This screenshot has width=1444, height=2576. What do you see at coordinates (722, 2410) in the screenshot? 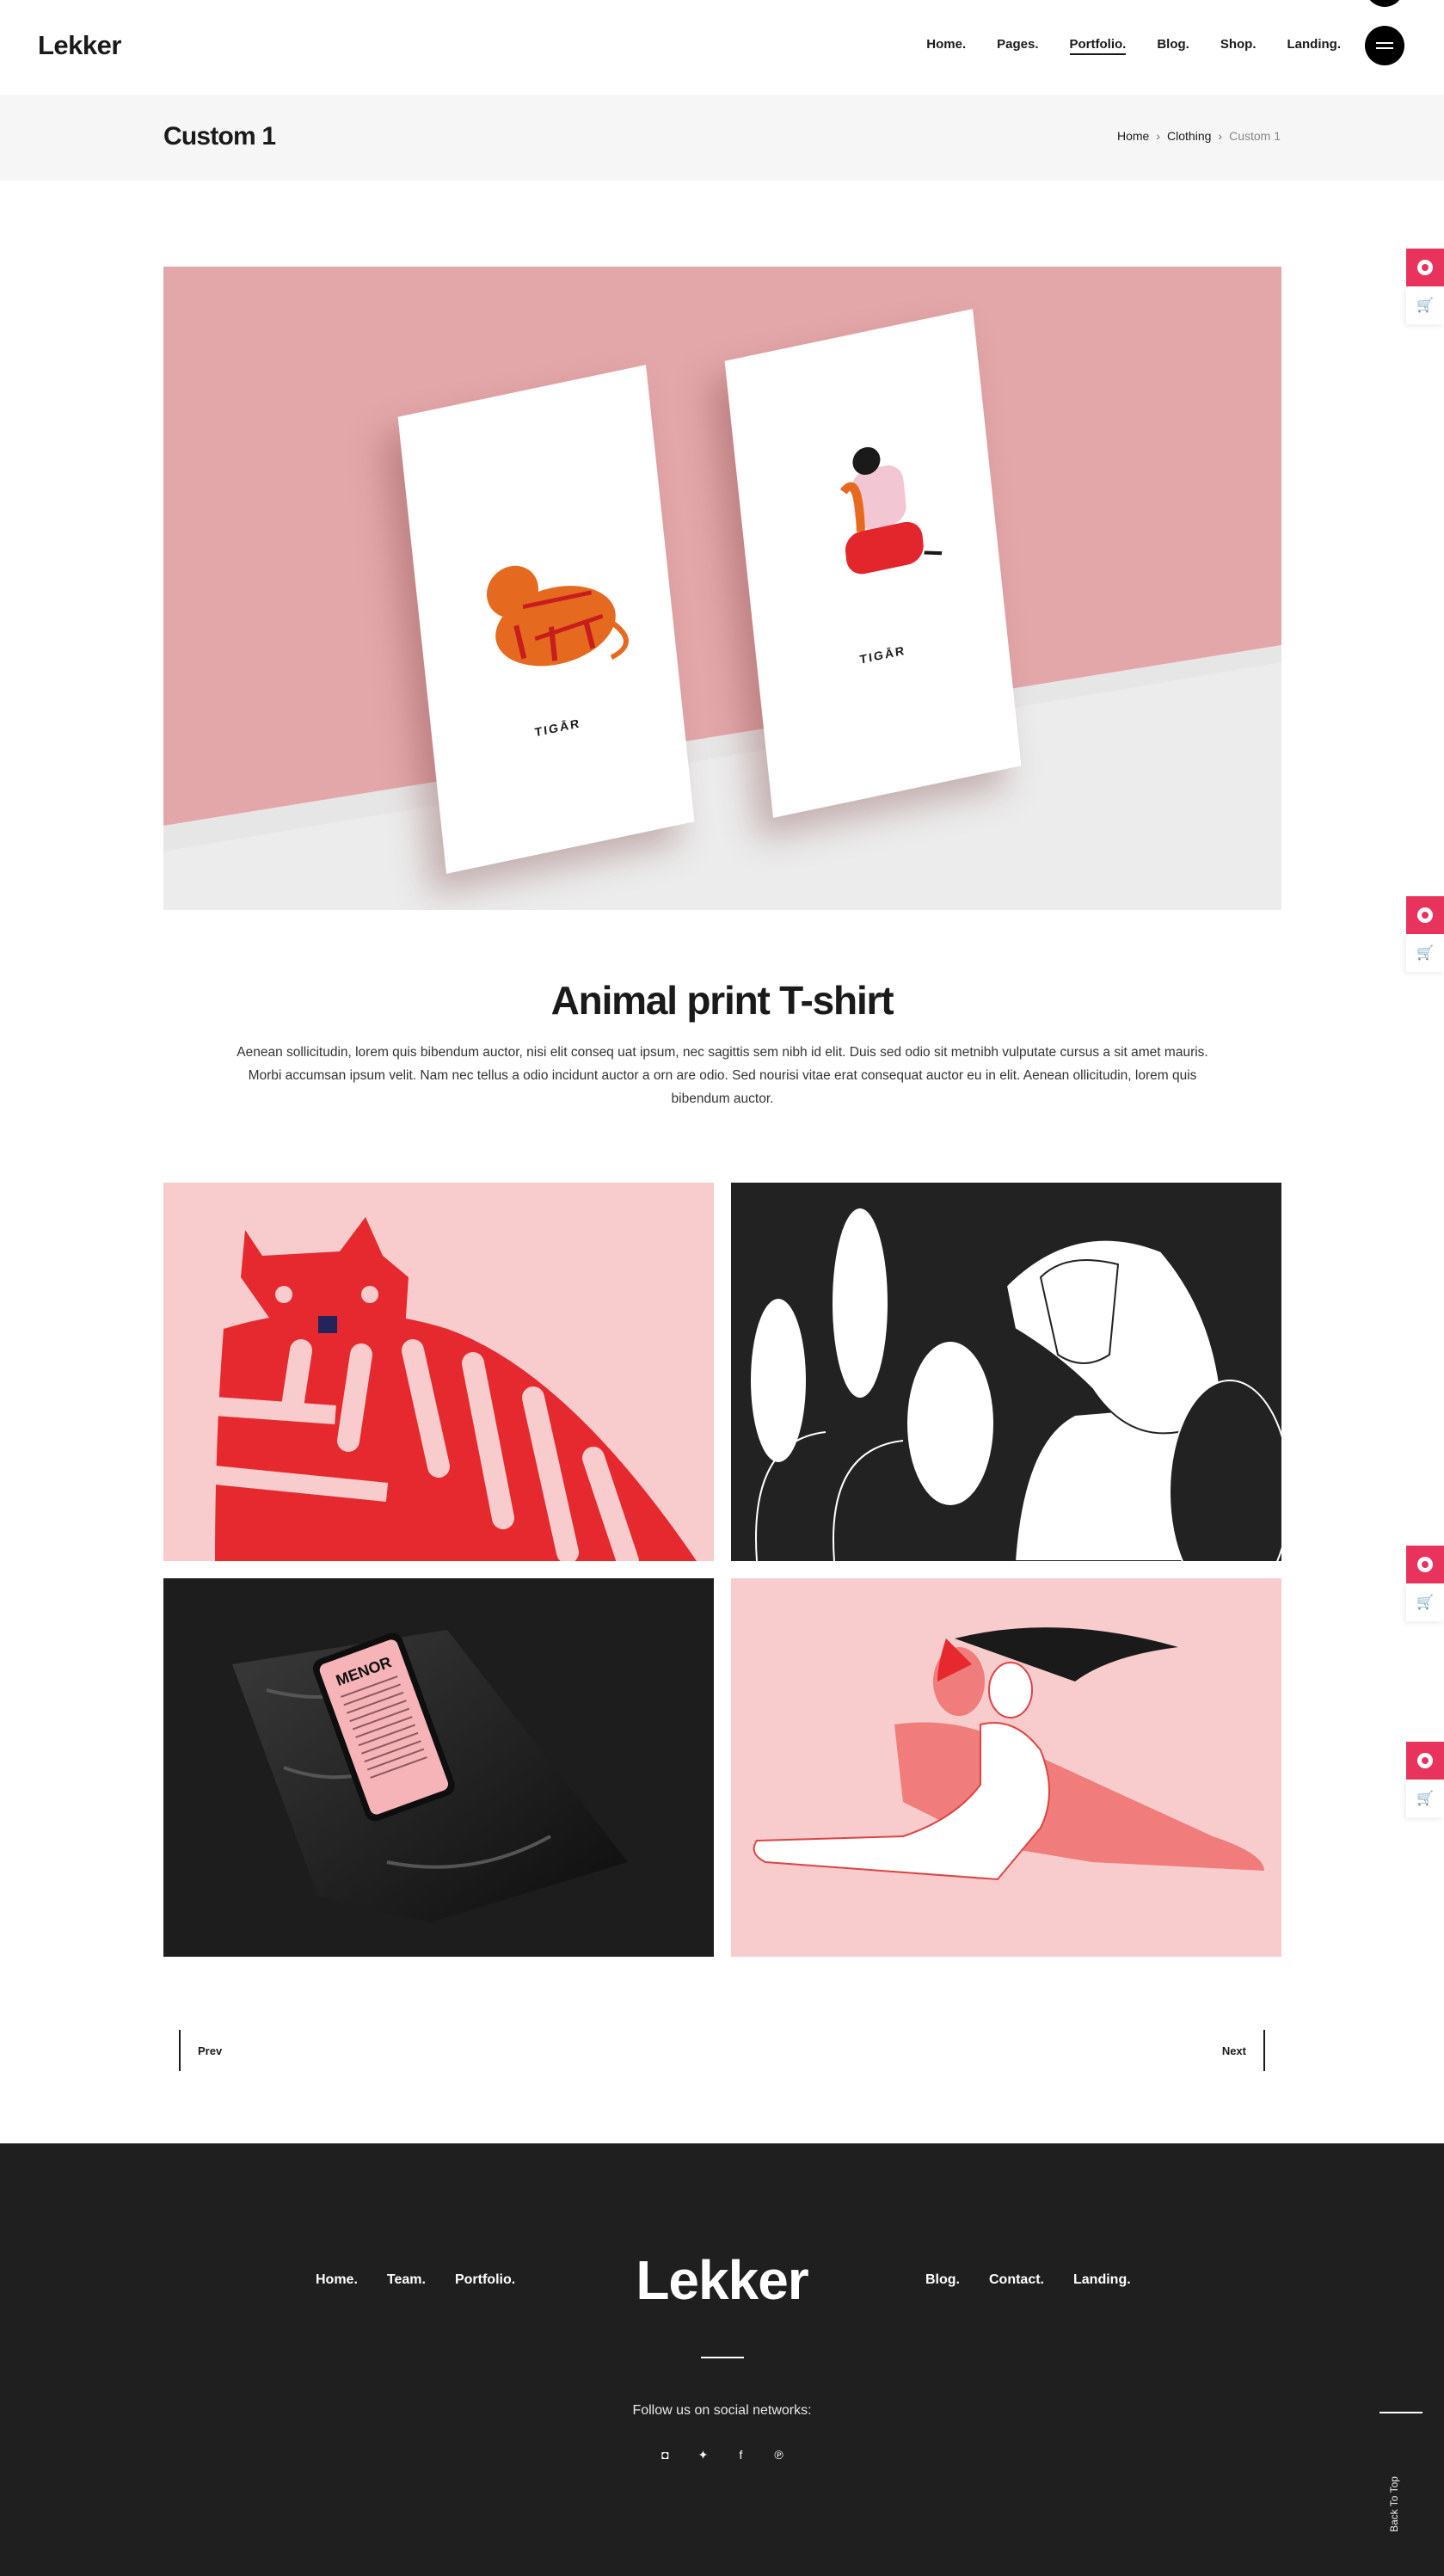
I see `follow-us-text: Follow us on social networks:` at bounding box center [722, 2410].